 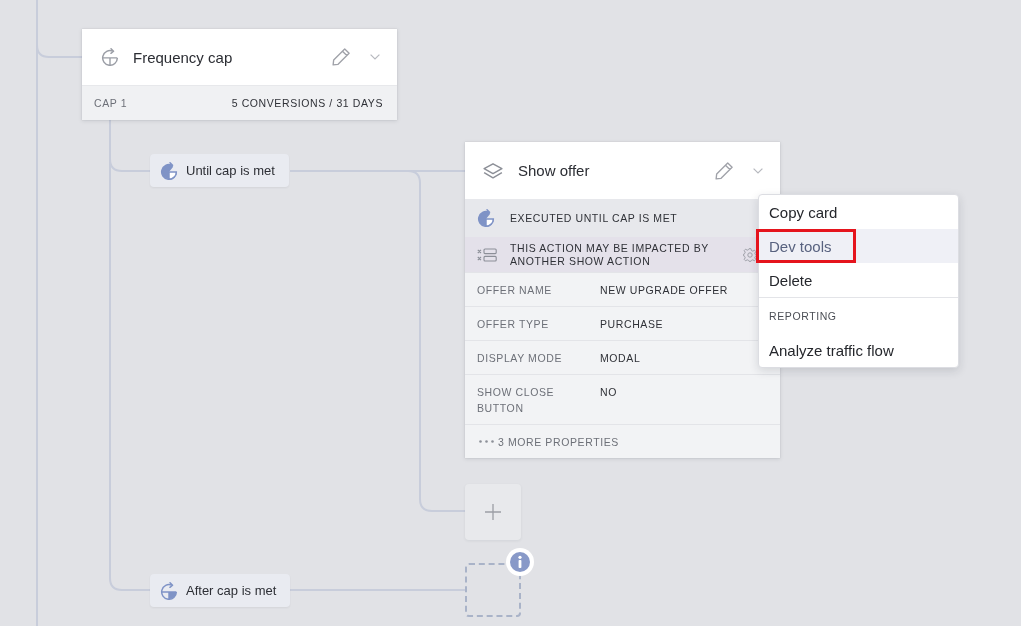 What do you see at coordinates (608, 392) in the screenshot?
I see `property-value: NO` at bounding box center [608, 392].